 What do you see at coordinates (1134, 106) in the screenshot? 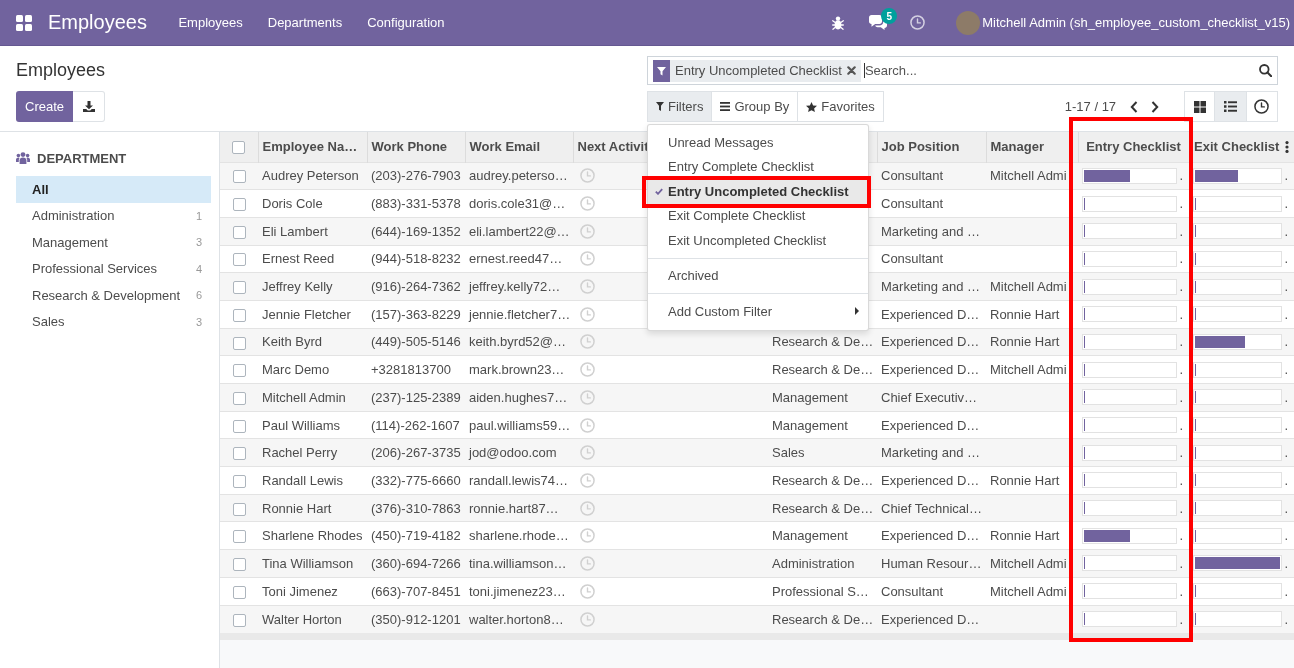
I see `chevron-left-icon` at bounding box center [1134, 106].